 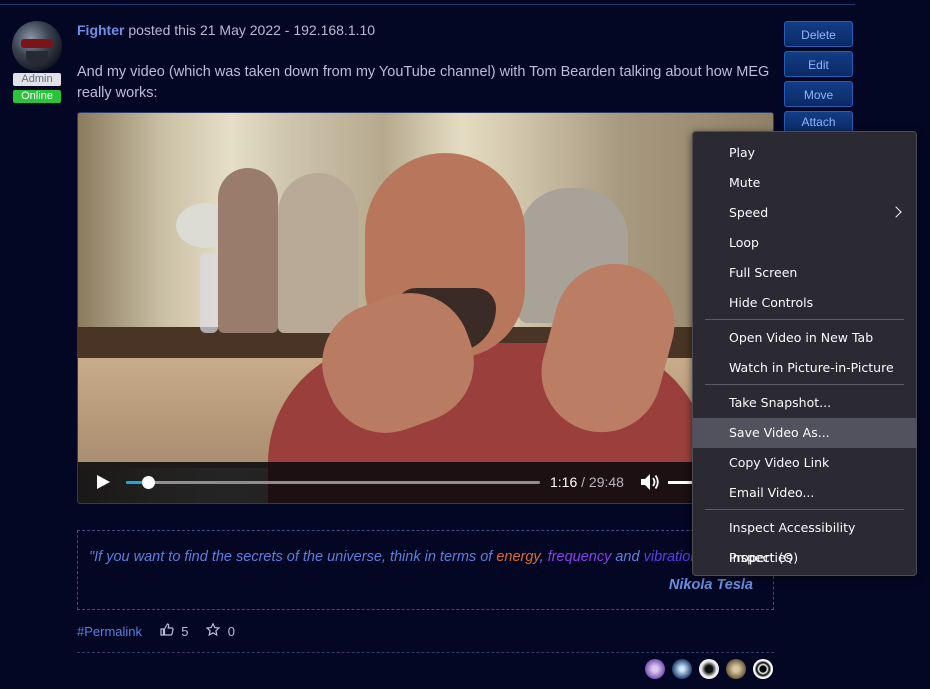 What do you see at coordinates (804, 183) in the screenshot?
I see `menu-item-mute: Mute` at bounding box center [804, 183].